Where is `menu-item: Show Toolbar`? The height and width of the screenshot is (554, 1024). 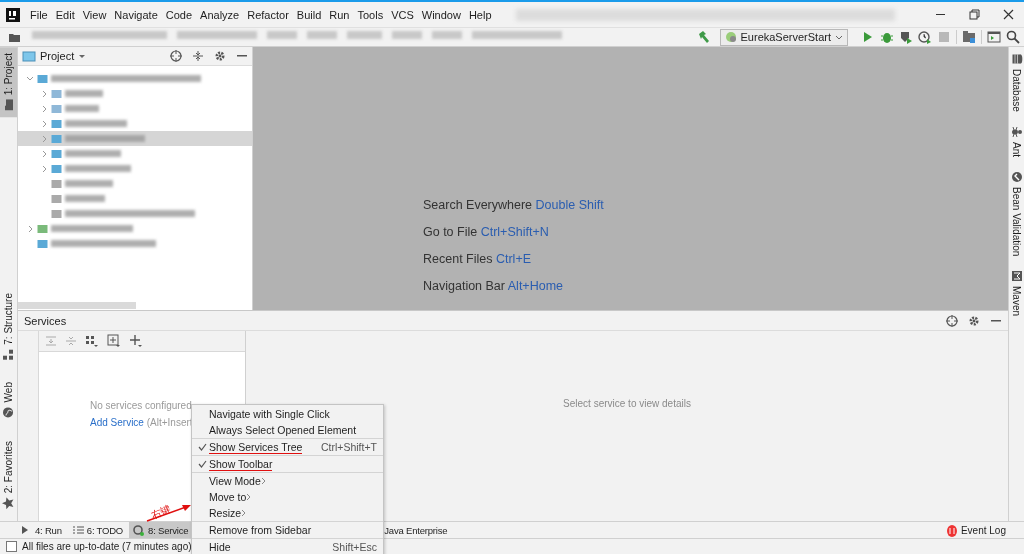
menu-item: Show Toolbar is located at coordinates (287, 464).